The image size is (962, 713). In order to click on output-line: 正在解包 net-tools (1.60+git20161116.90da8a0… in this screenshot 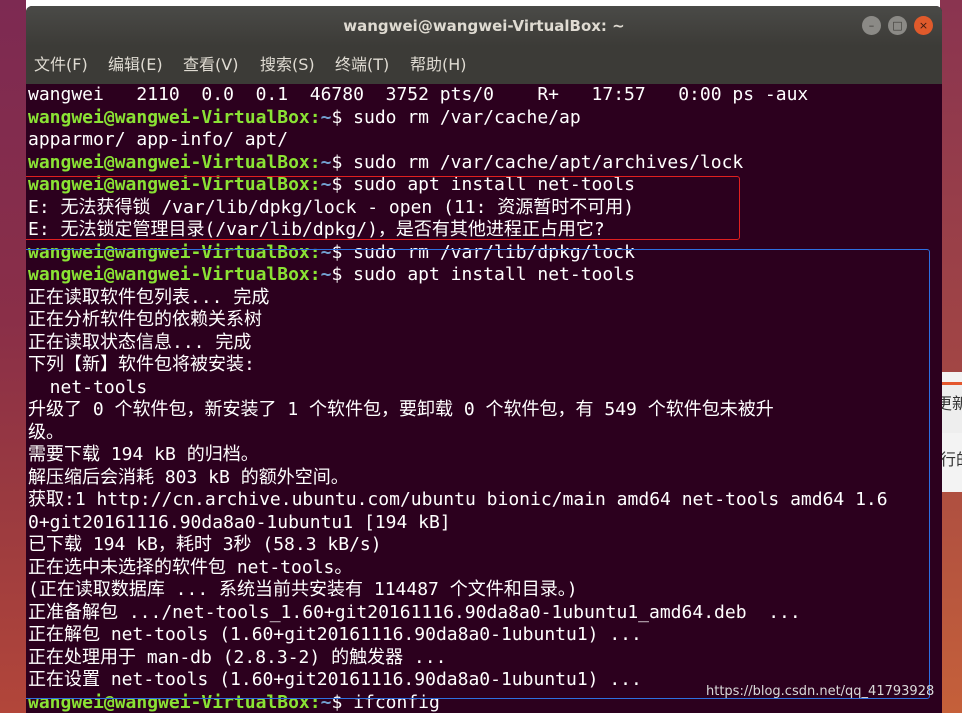, I will do `click(335, 634)`.